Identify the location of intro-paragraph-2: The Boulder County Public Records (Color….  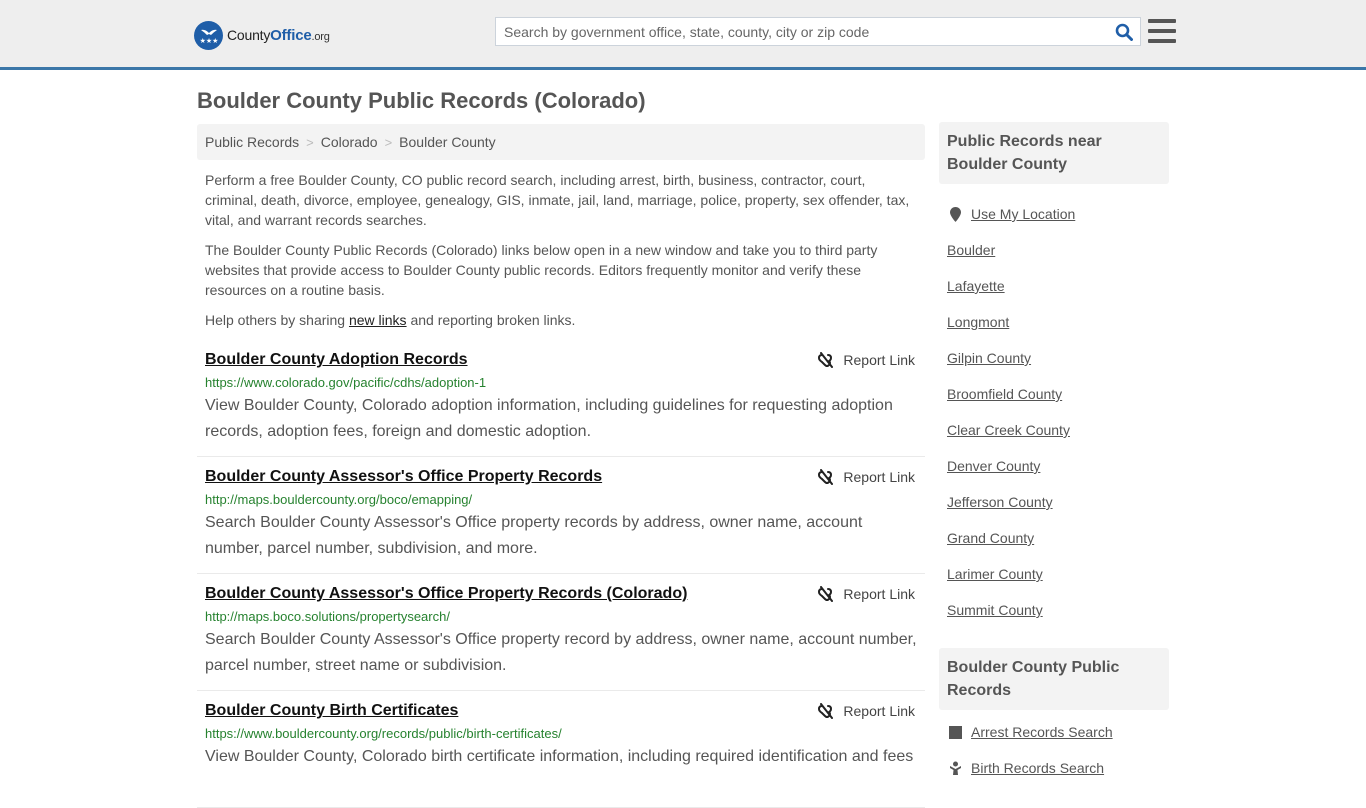
(541, 270).